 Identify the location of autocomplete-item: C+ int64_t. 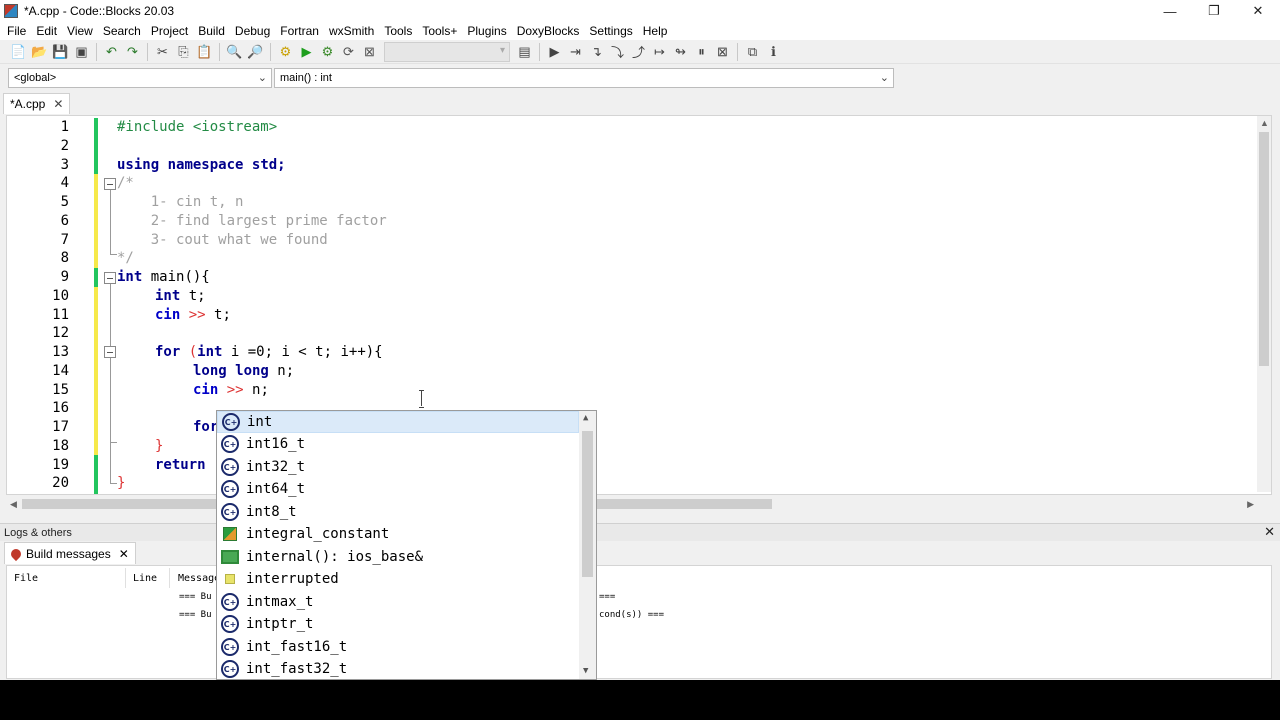
(398, 489).